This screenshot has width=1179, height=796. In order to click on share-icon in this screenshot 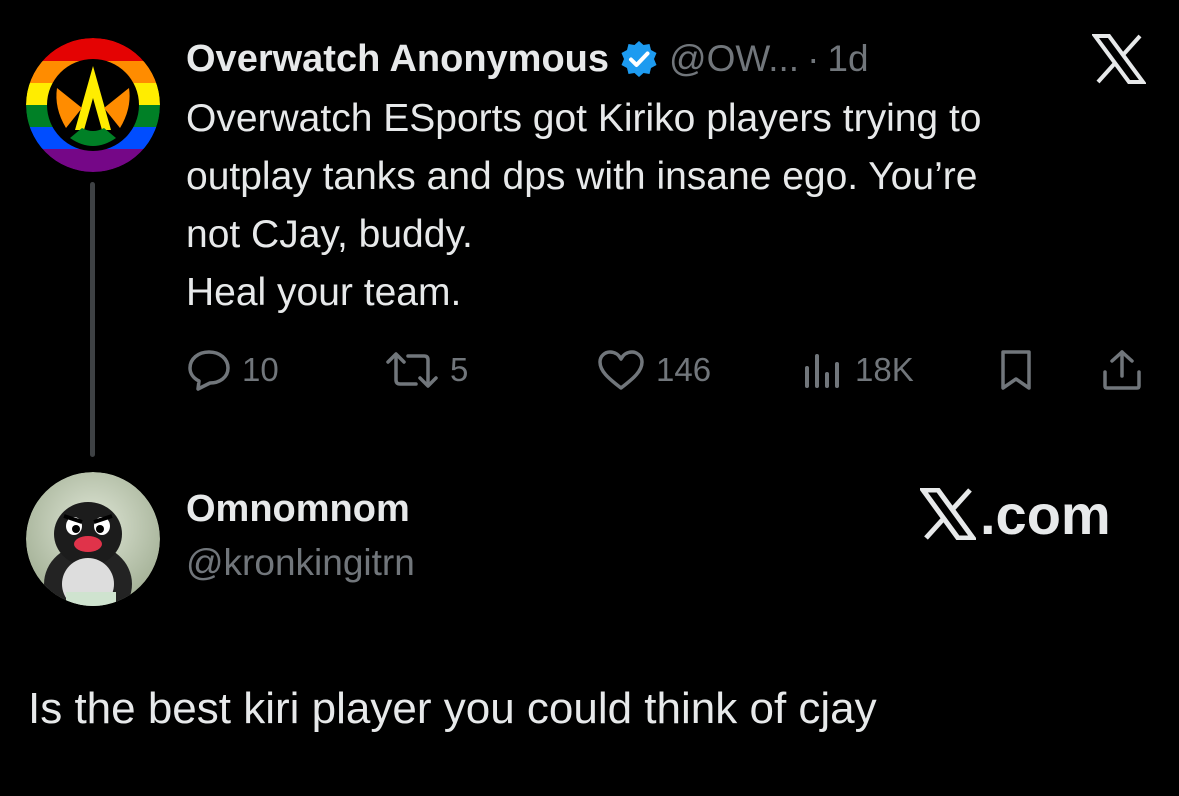, I will do `click(1122, 370)`.